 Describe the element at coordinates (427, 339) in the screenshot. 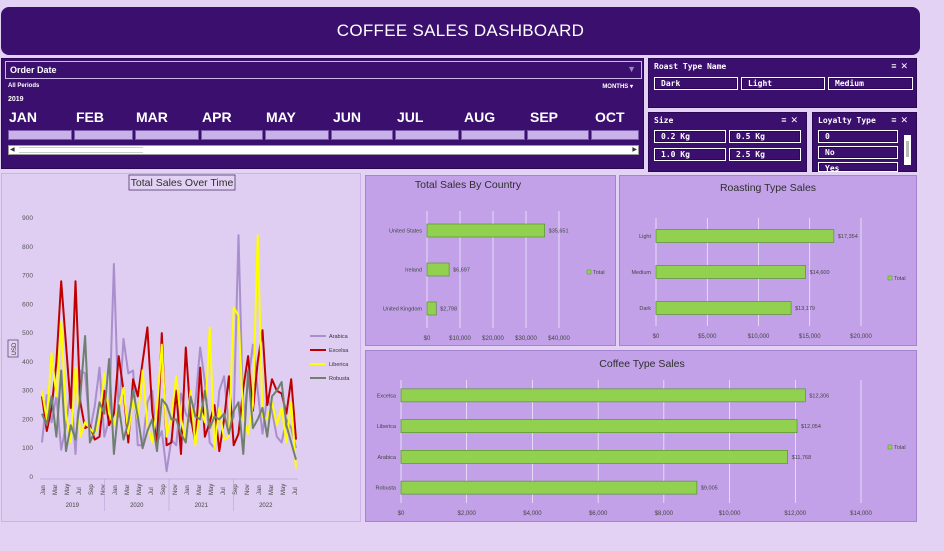

I see `x-tick-label: $0` at that location.